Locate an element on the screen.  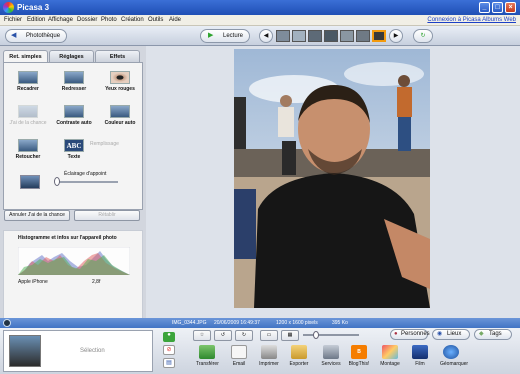
export-button: Exporter is located at coordinates (299, 356).